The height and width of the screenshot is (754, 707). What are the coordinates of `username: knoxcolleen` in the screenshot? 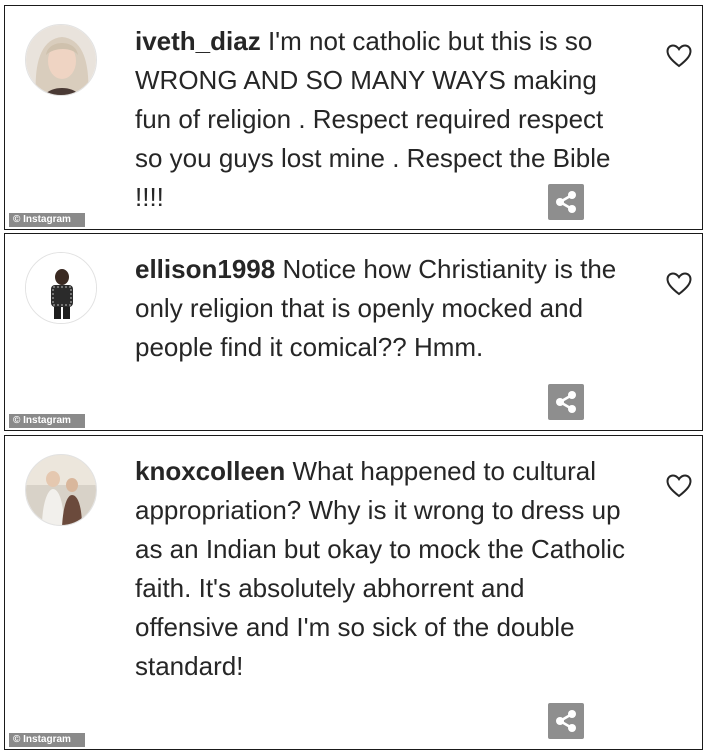 It's located at (210, 471).